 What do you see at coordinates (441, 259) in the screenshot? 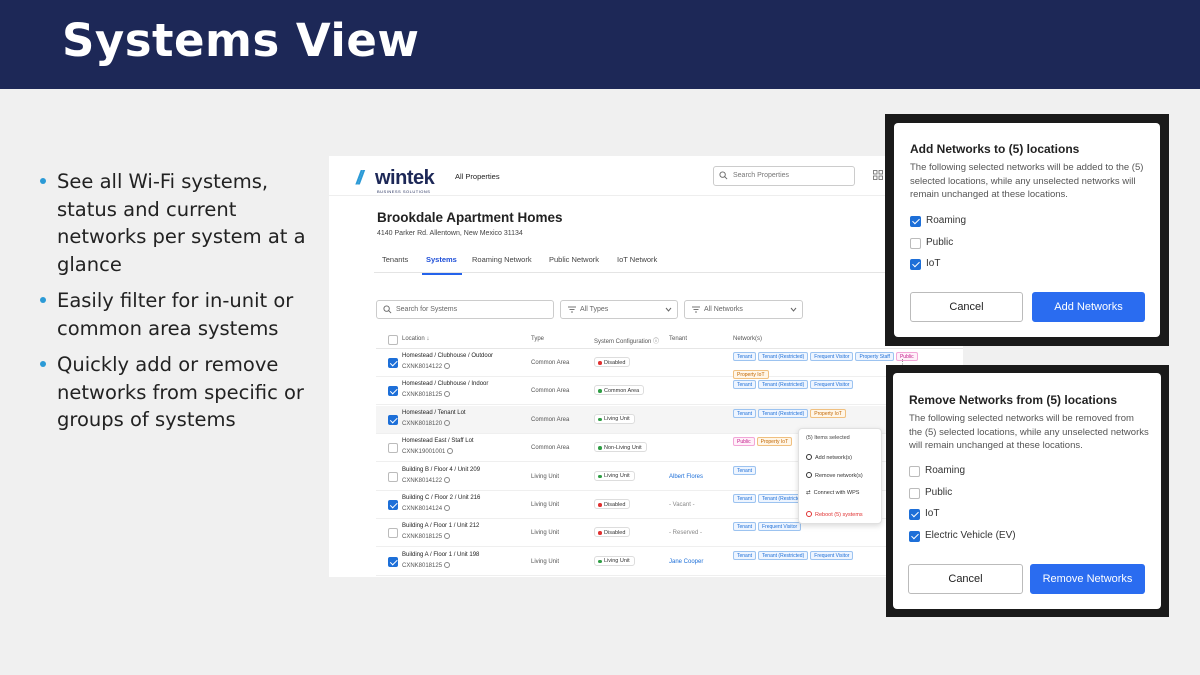
I see `tab-systems: Systems` at bounding box center [441, 259].